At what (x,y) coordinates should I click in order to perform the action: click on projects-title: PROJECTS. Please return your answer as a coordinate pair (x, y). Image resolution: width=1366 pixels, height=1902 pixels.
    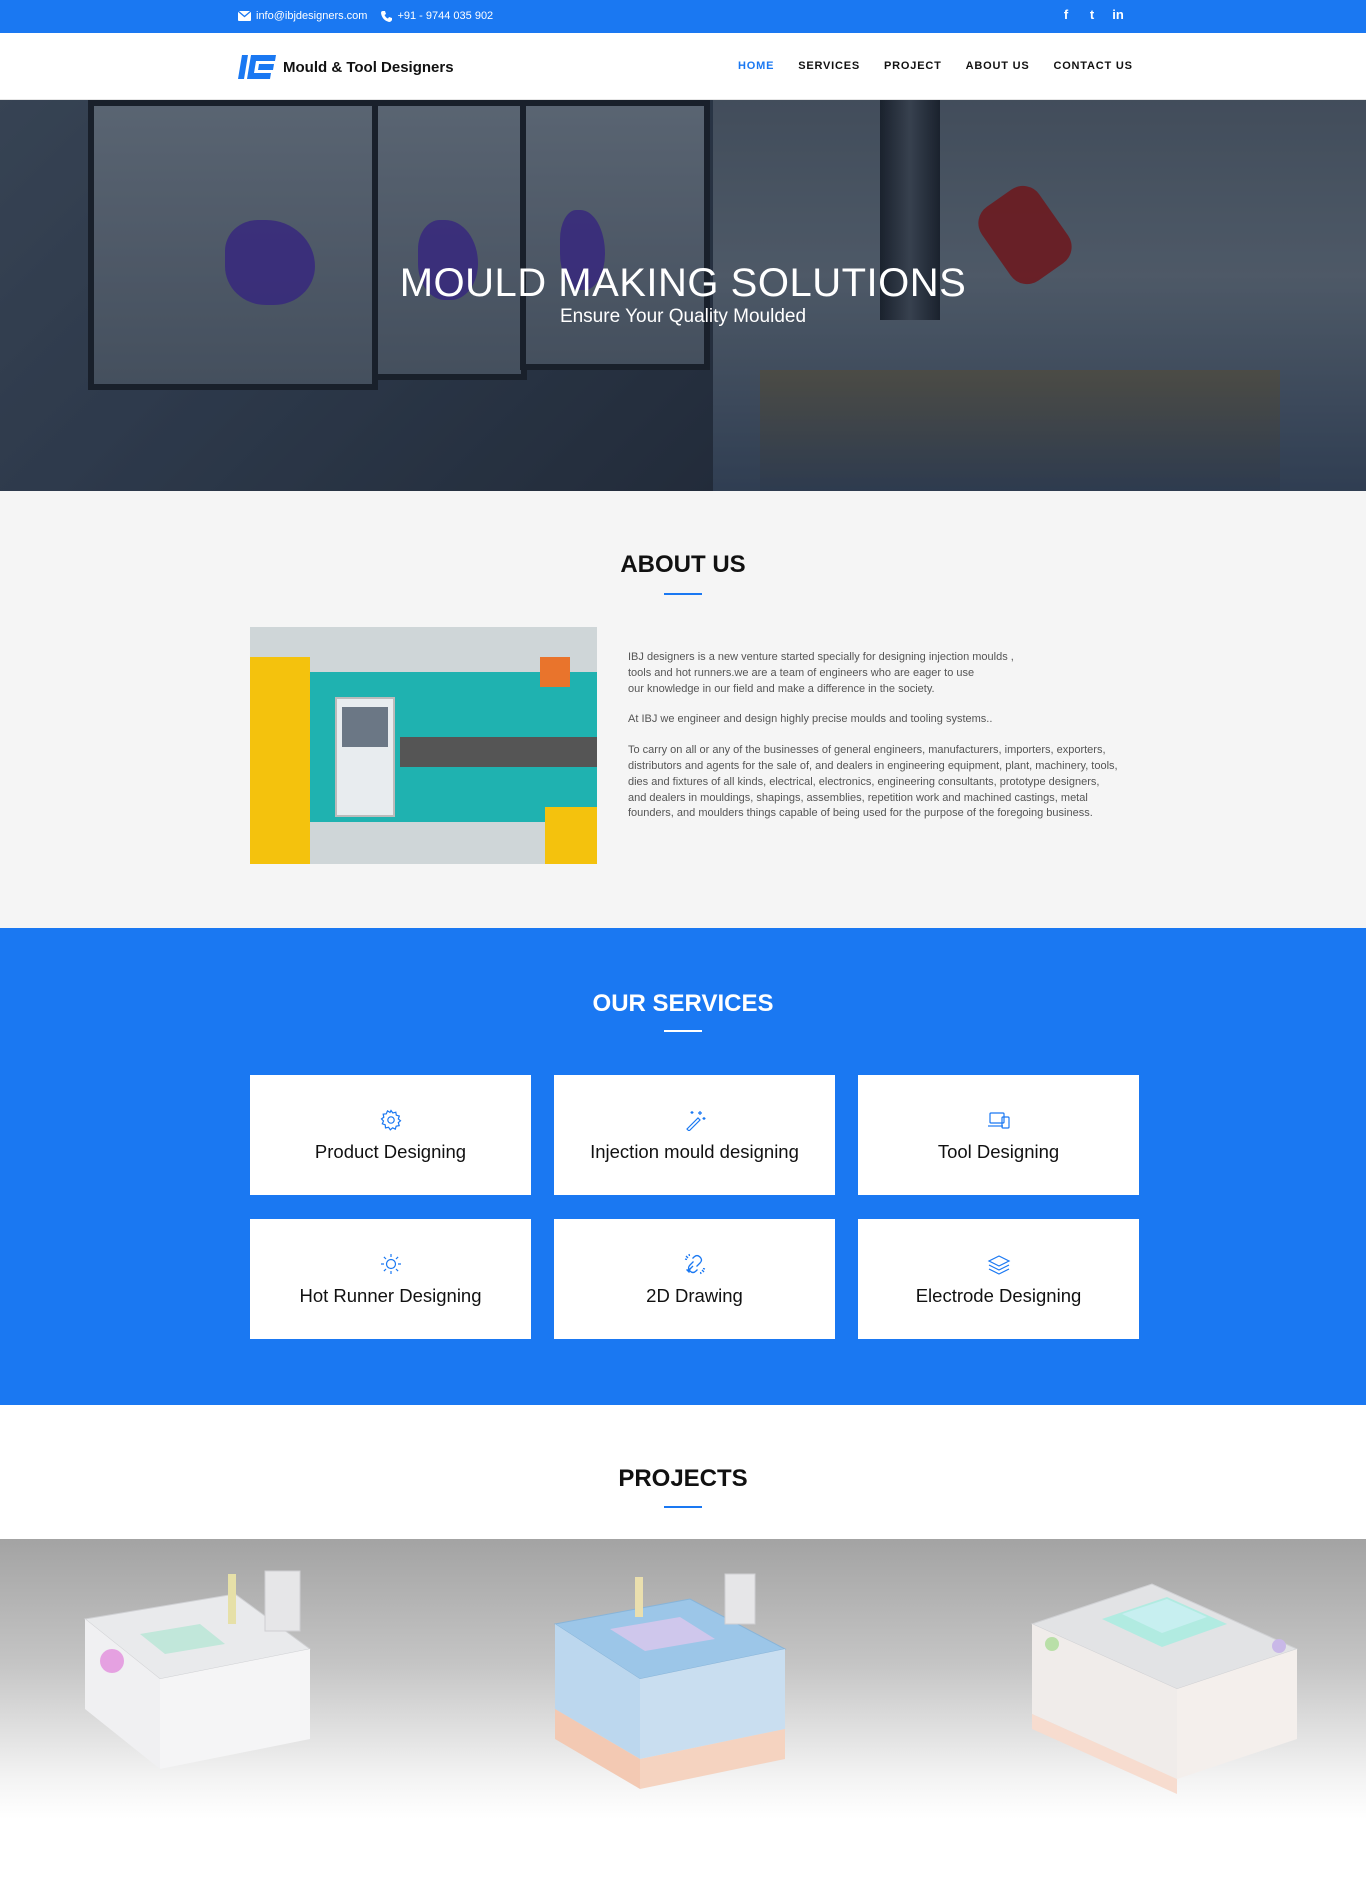
    Looking at the image, I should click on (683, 1478).